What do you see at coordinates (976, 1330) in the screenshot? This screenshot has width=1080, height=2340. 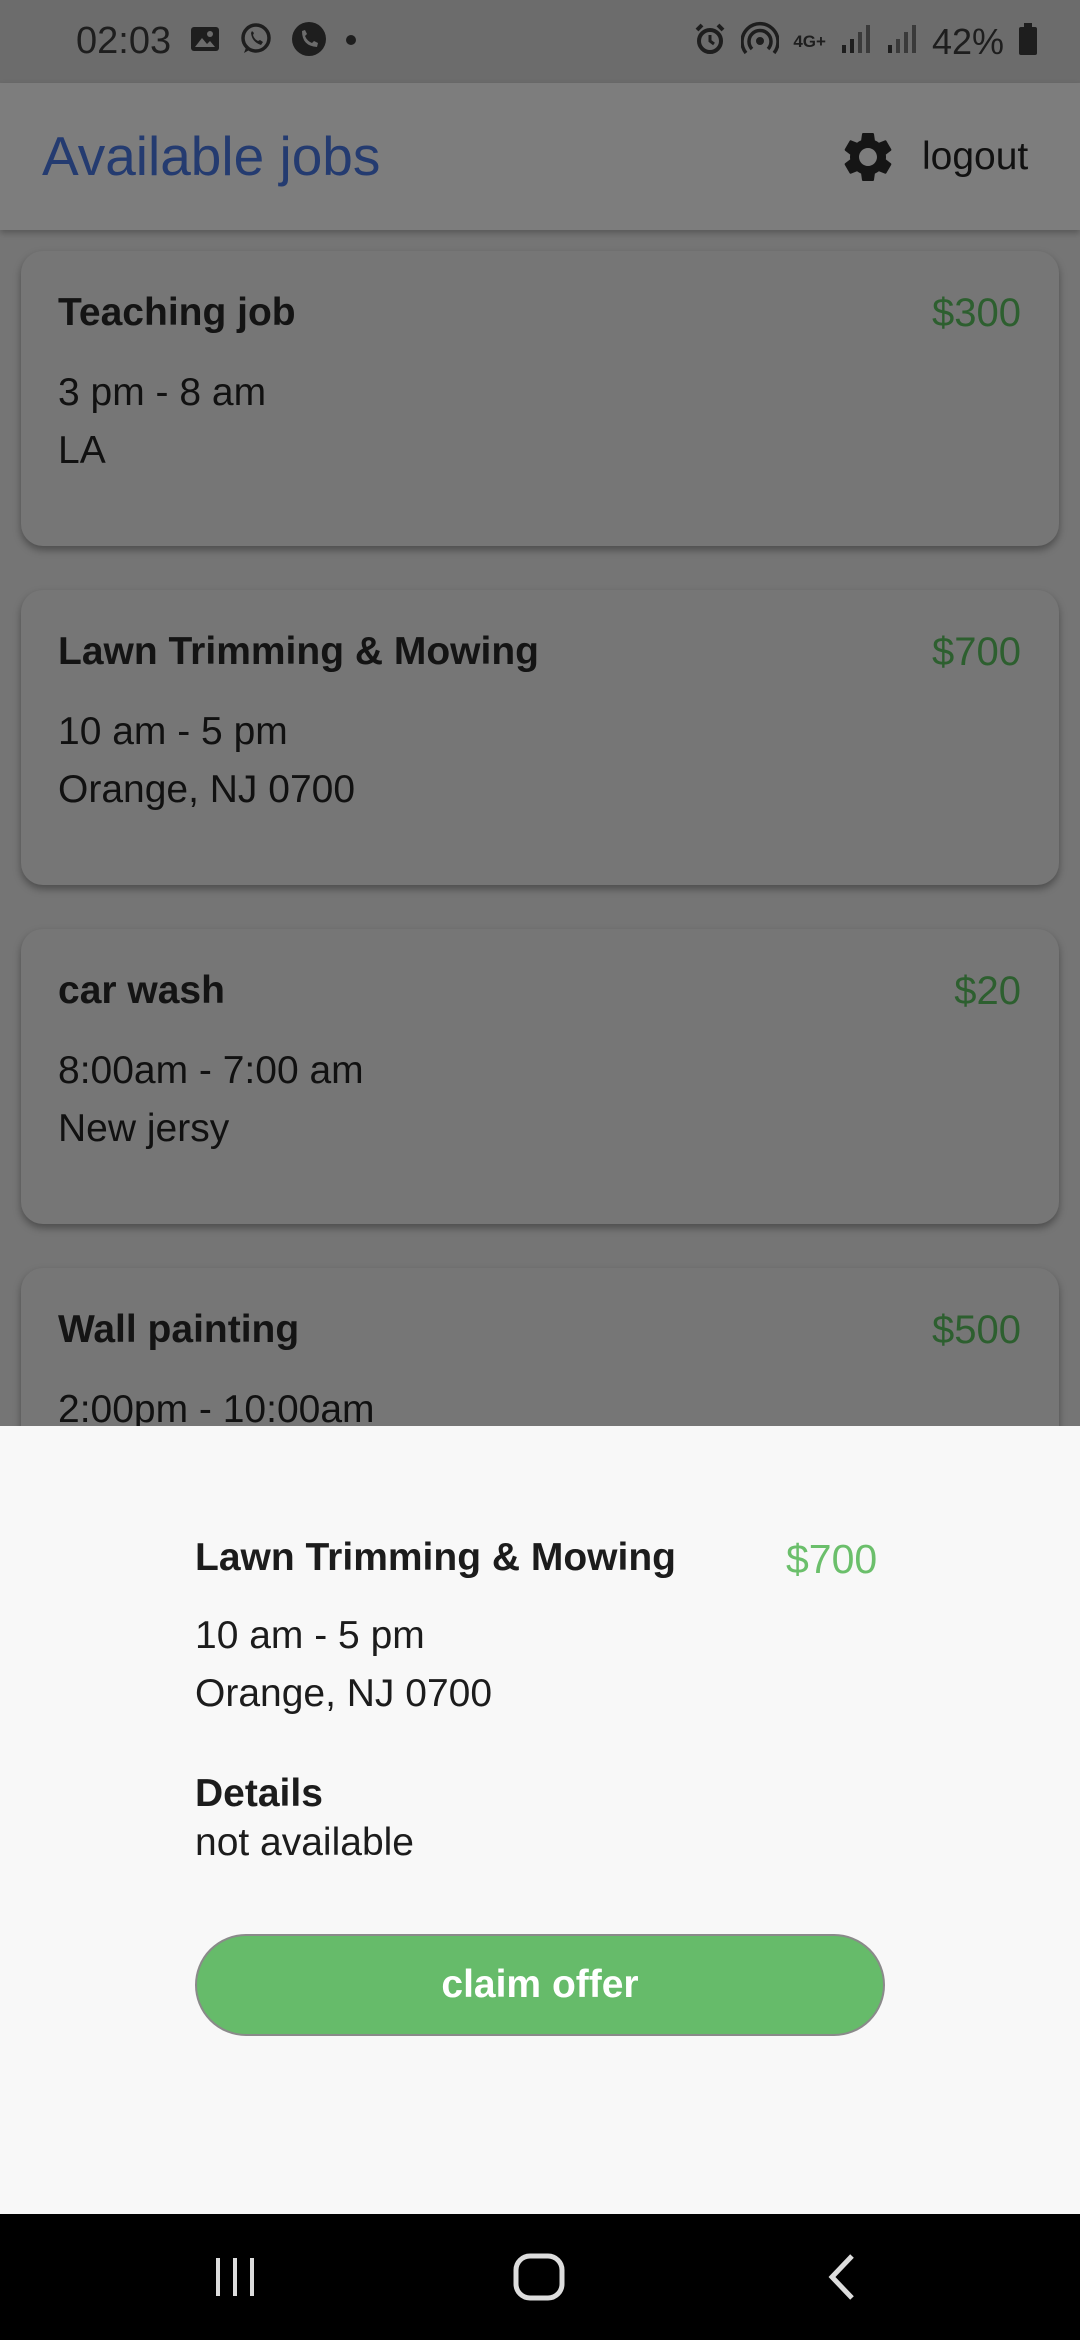 I see `job-price: $500` at bounding box center [976, 1330].